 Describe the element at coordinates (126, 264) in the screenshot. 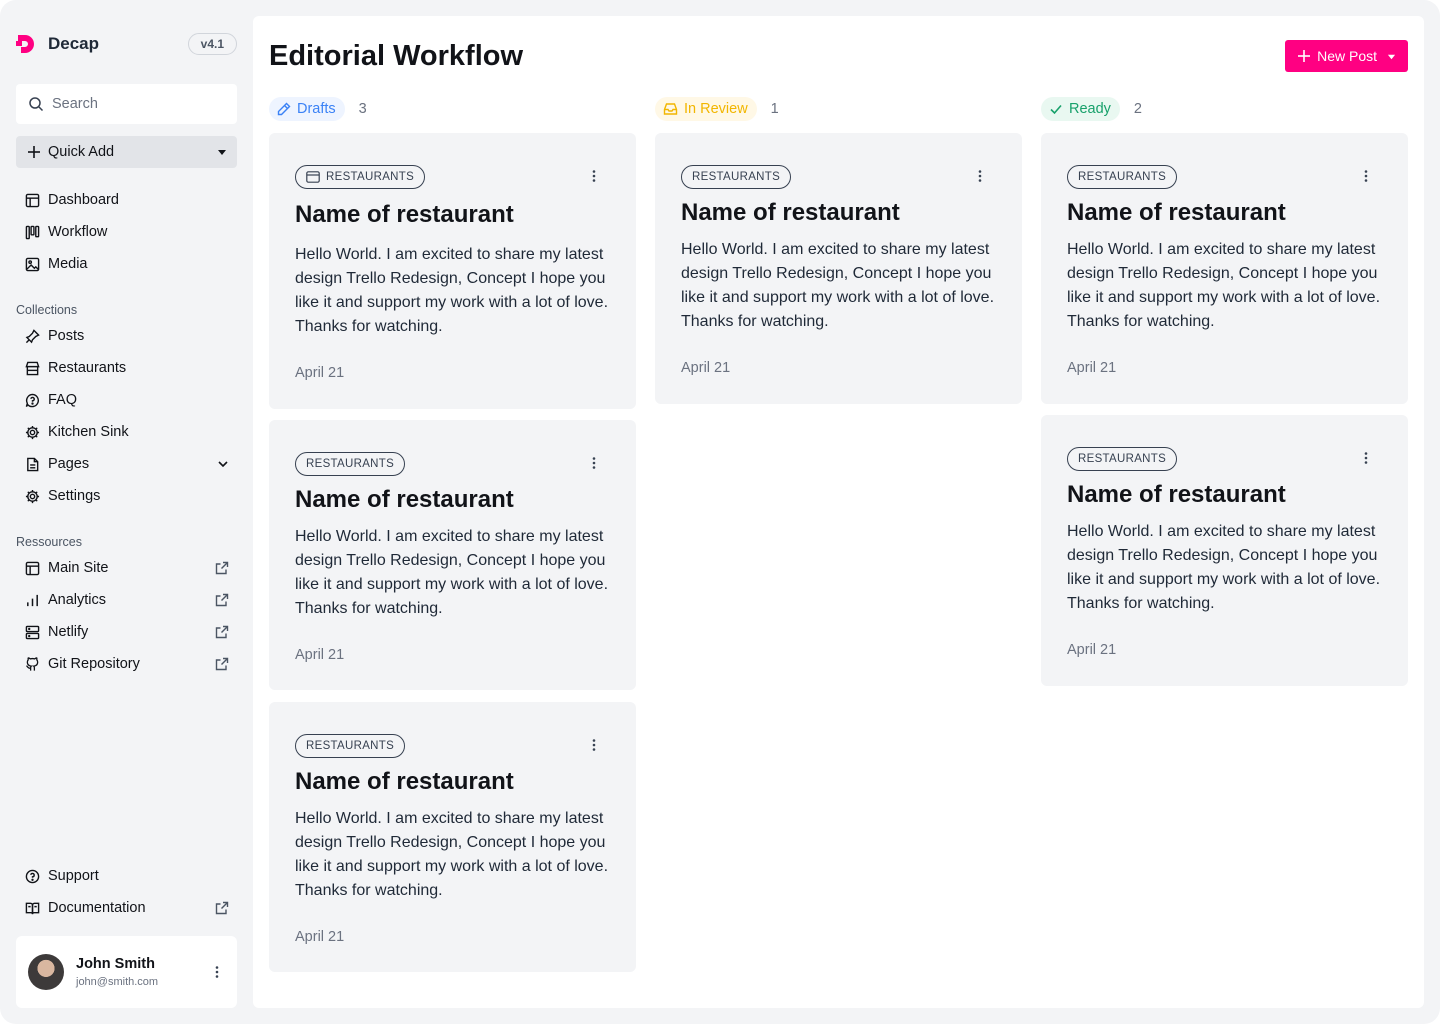

I see `nav-media: Media` at that location.